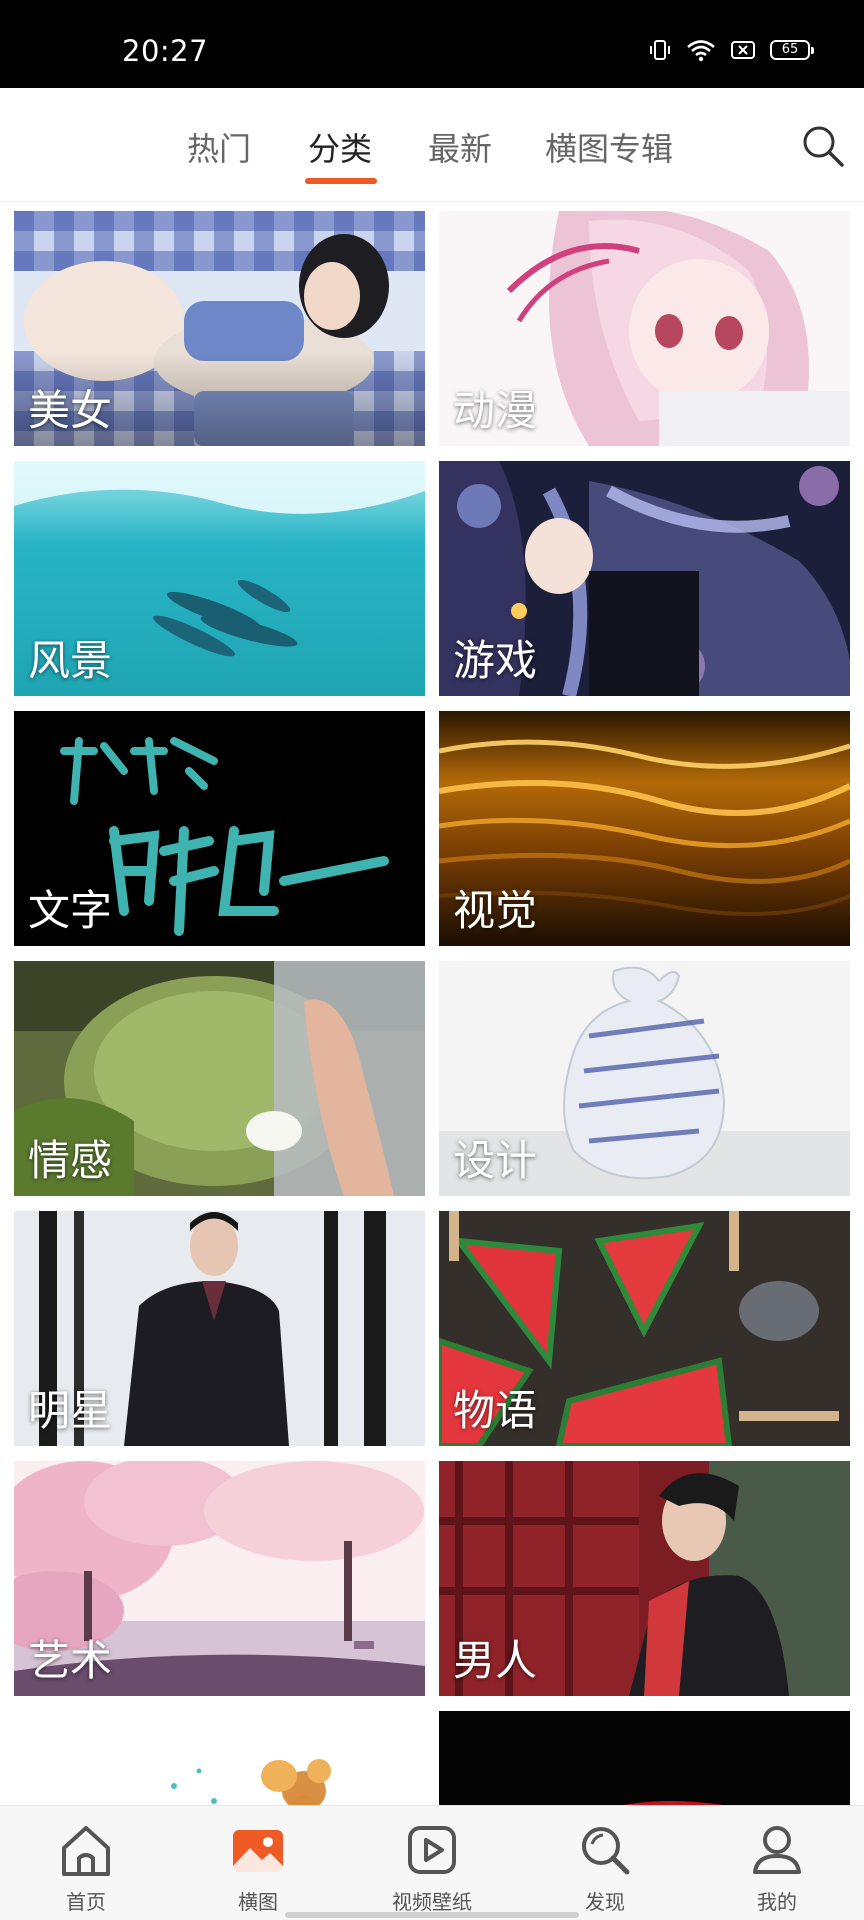 This screenshot has width=864, height=1920. I want to click on cars-thumbnail, so click(644, 1758).